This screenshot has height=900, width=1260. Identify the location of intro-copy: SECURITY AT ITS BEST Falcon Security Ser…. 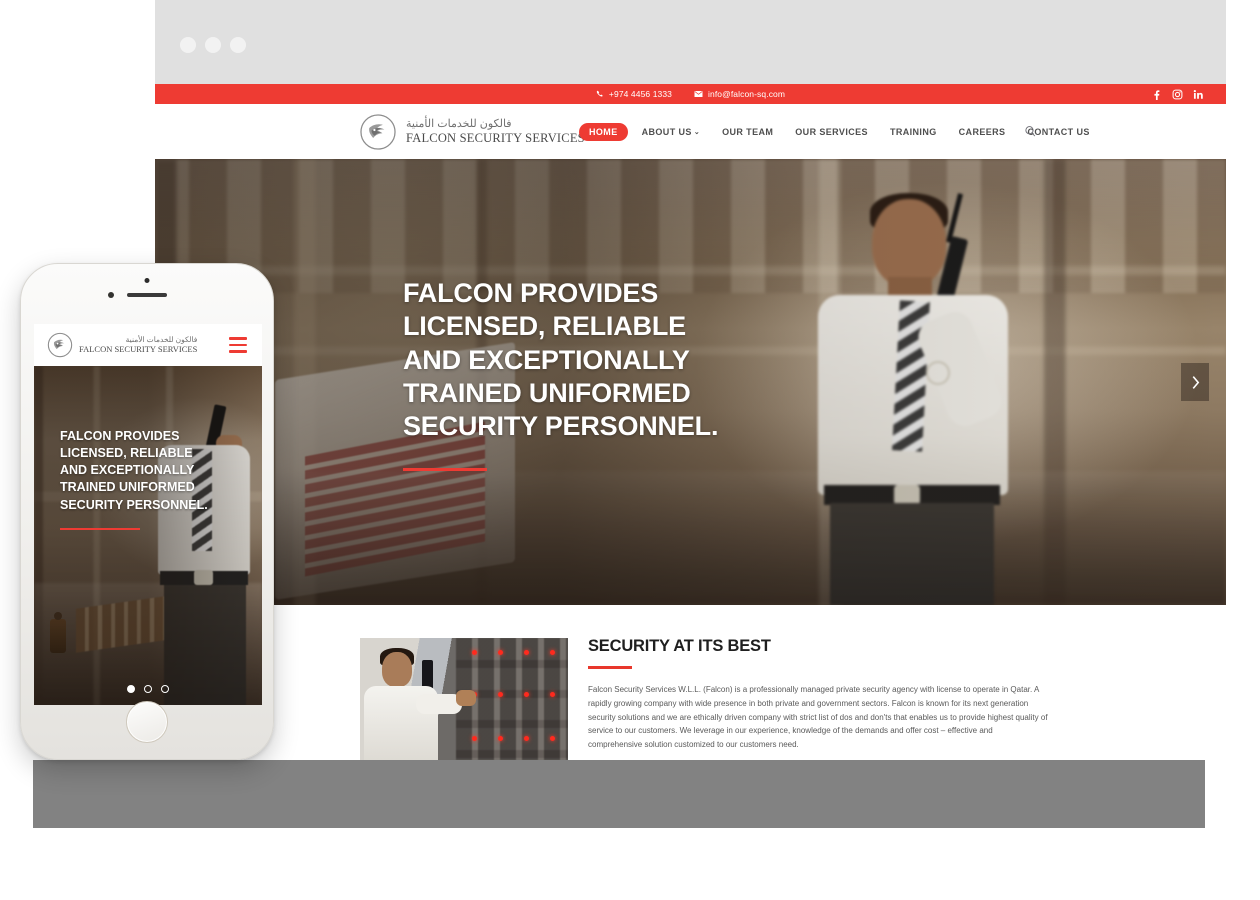
(818, 694).